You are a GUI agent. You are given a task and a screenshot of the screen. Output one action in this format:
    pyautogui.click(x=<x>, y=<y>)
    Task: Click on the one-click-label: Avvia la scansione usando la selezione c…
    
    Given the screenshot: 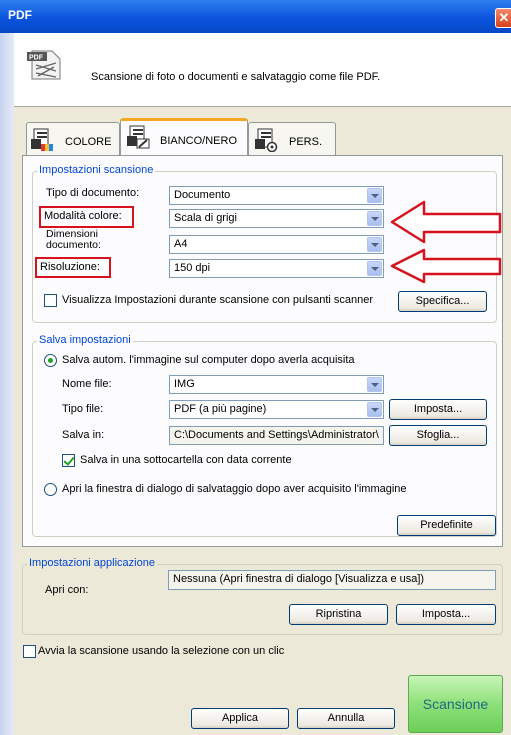 What is the action you would take?
    pyautogui.click(x=161, y=651)
    